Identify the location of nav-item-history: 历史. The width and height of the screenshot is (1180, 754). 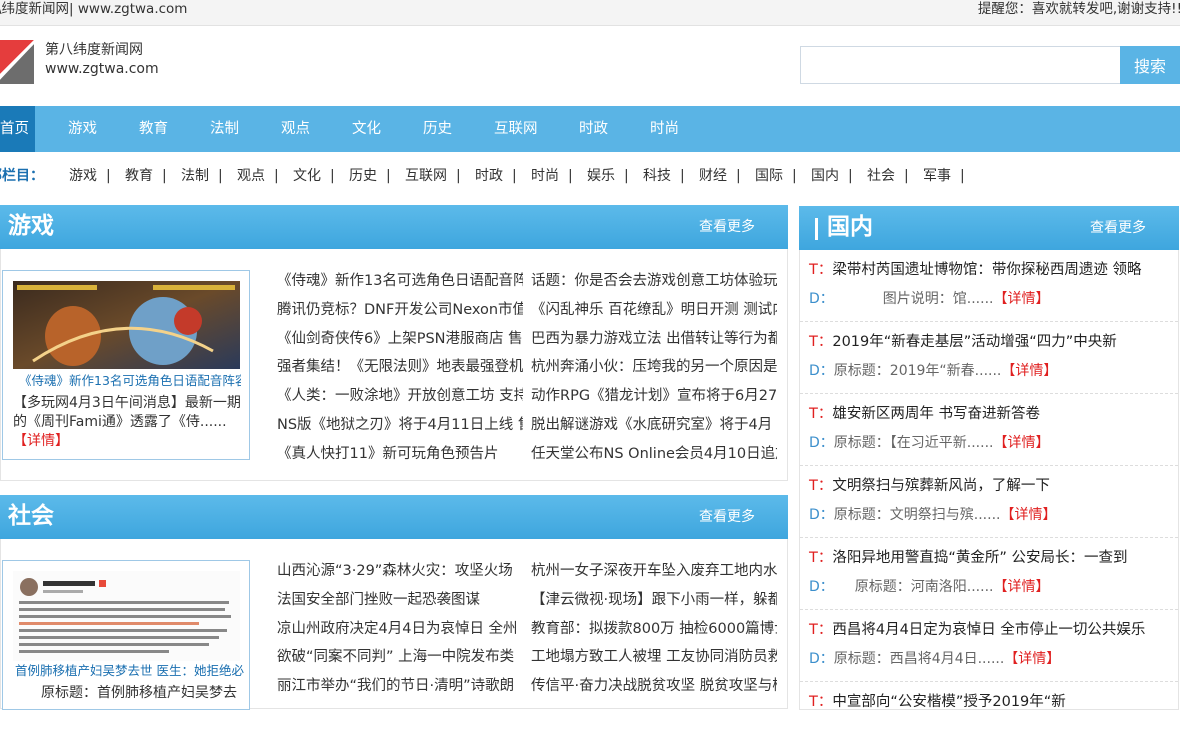
(437, 129).